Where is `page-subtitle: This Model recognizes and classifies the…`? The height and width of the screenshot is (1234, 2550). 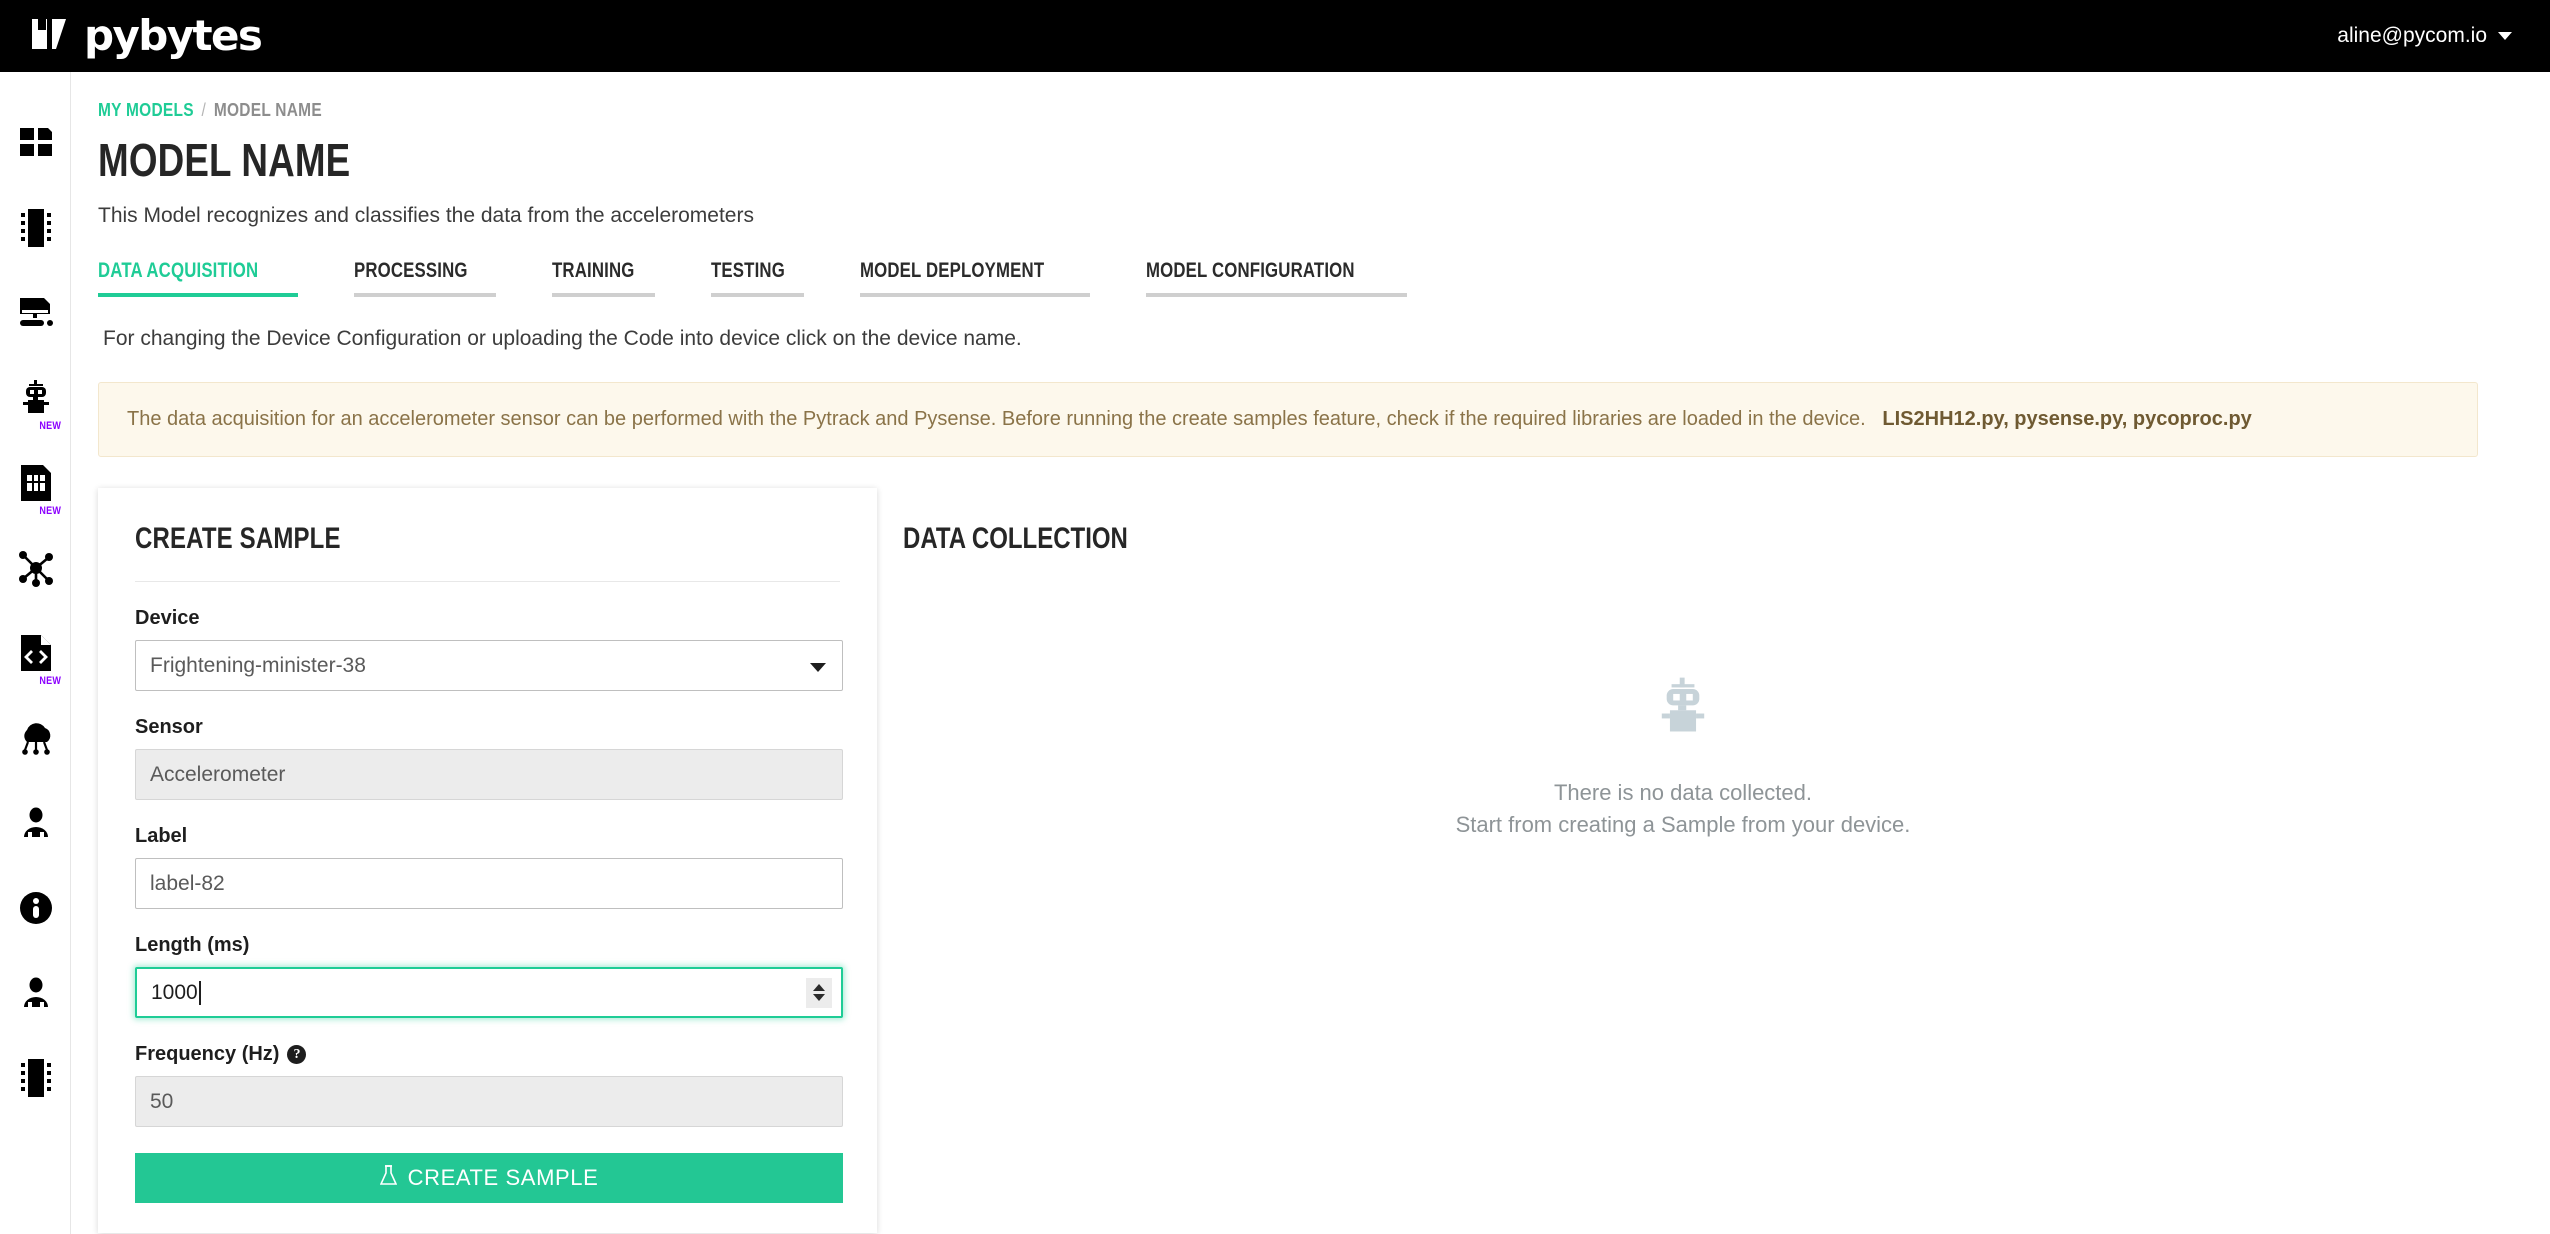 page-subtitle: This Model recognizes and classifies the… is located at coordinates (426, 215).